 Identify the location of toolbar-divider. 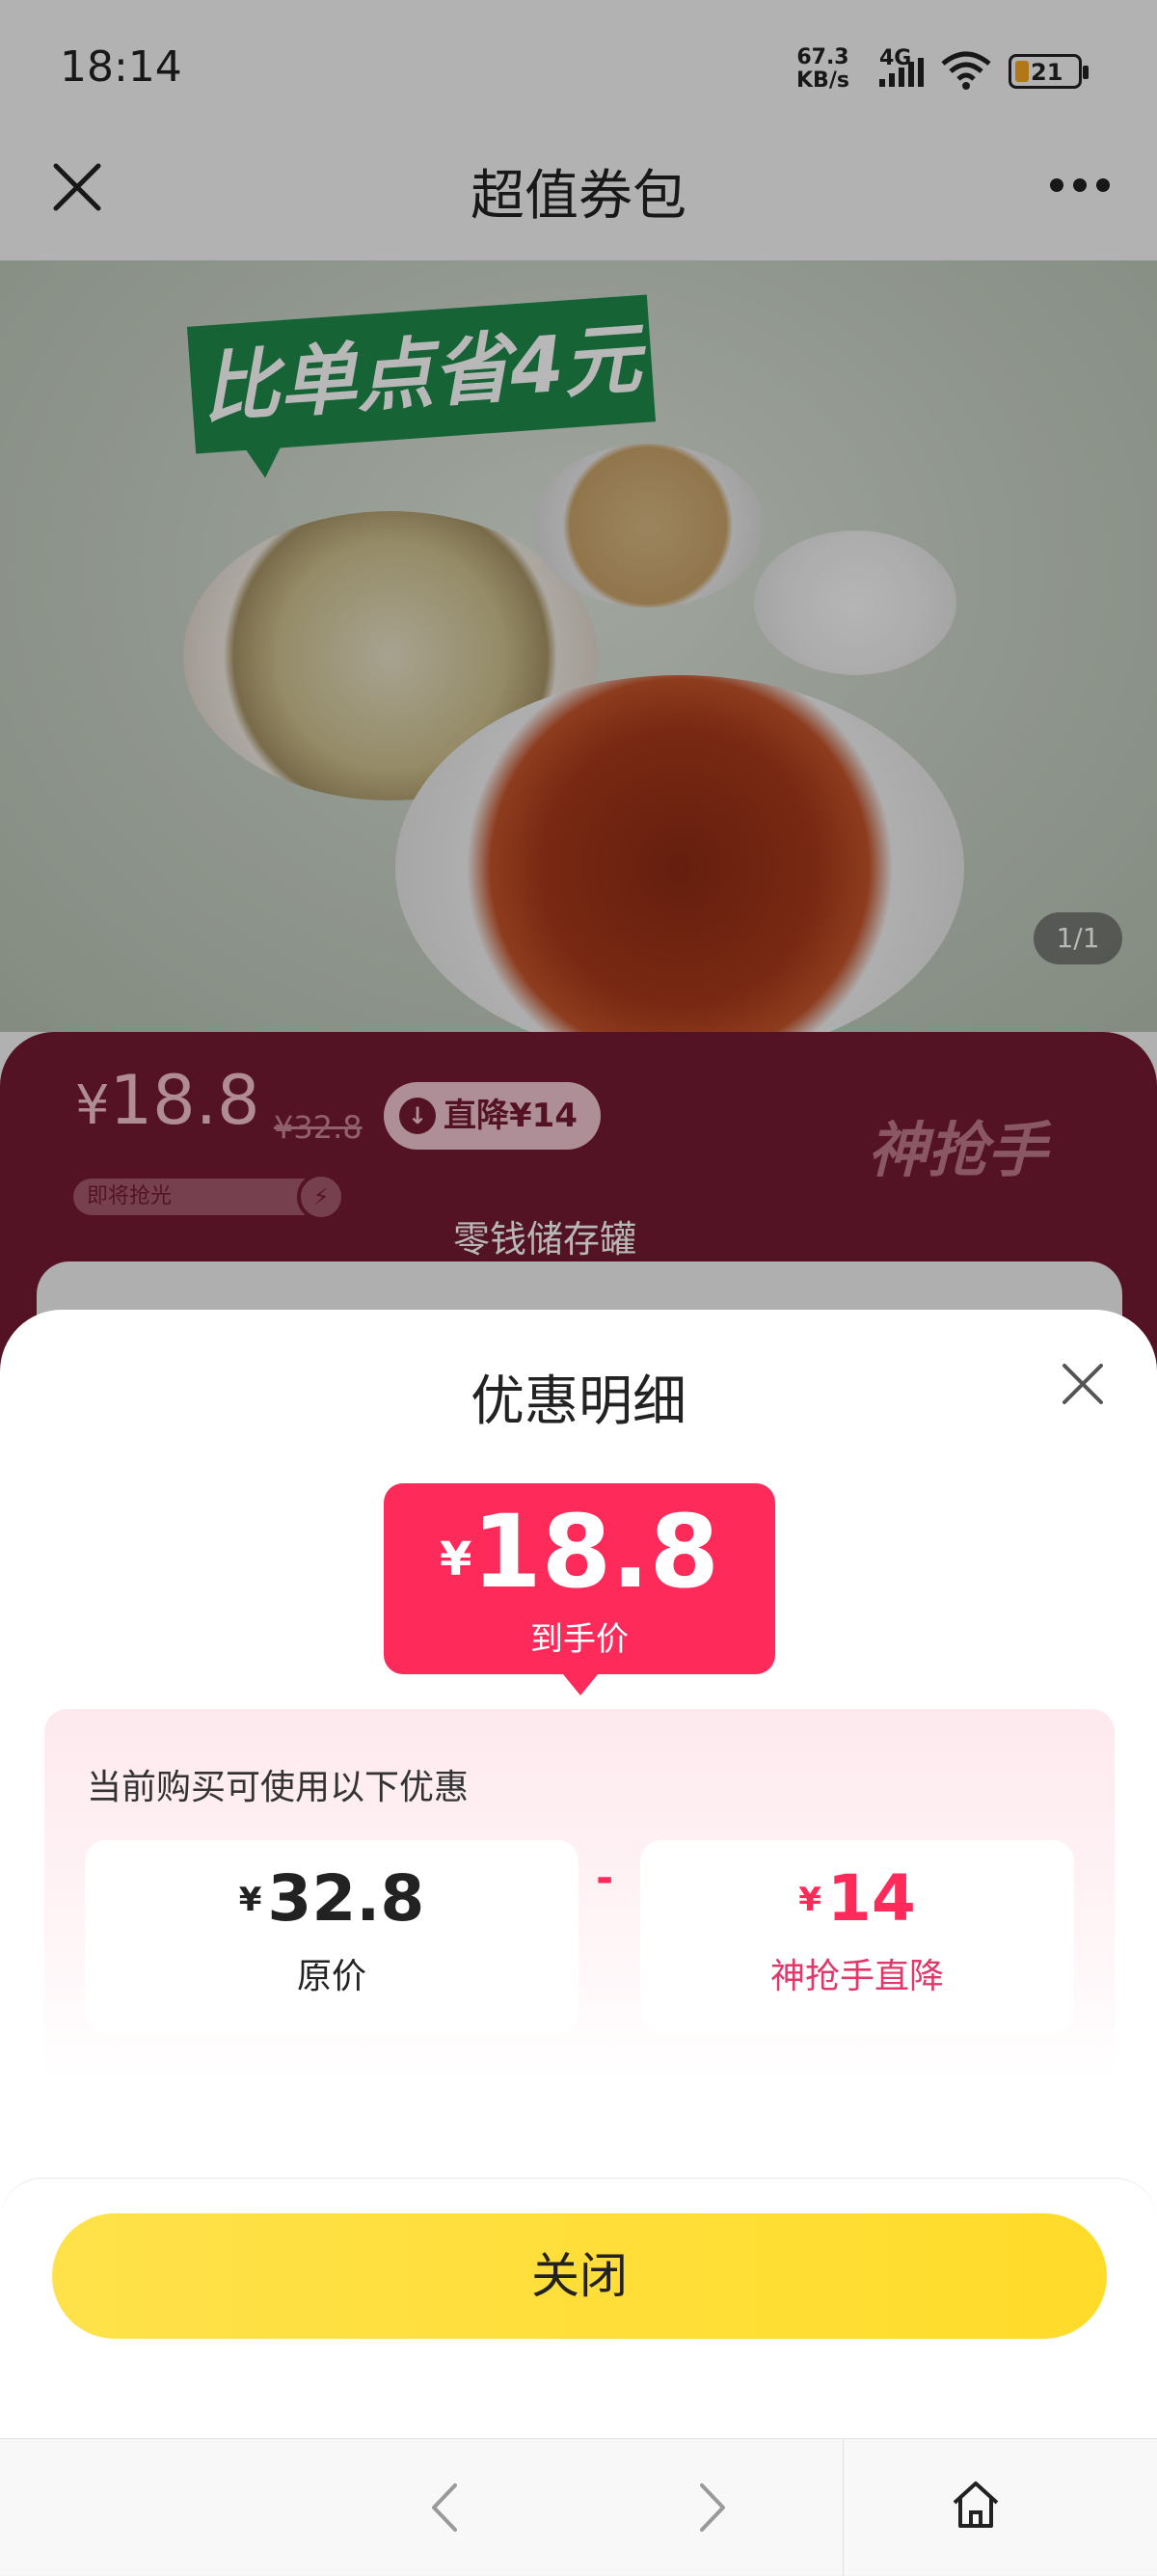
(843, 2507).